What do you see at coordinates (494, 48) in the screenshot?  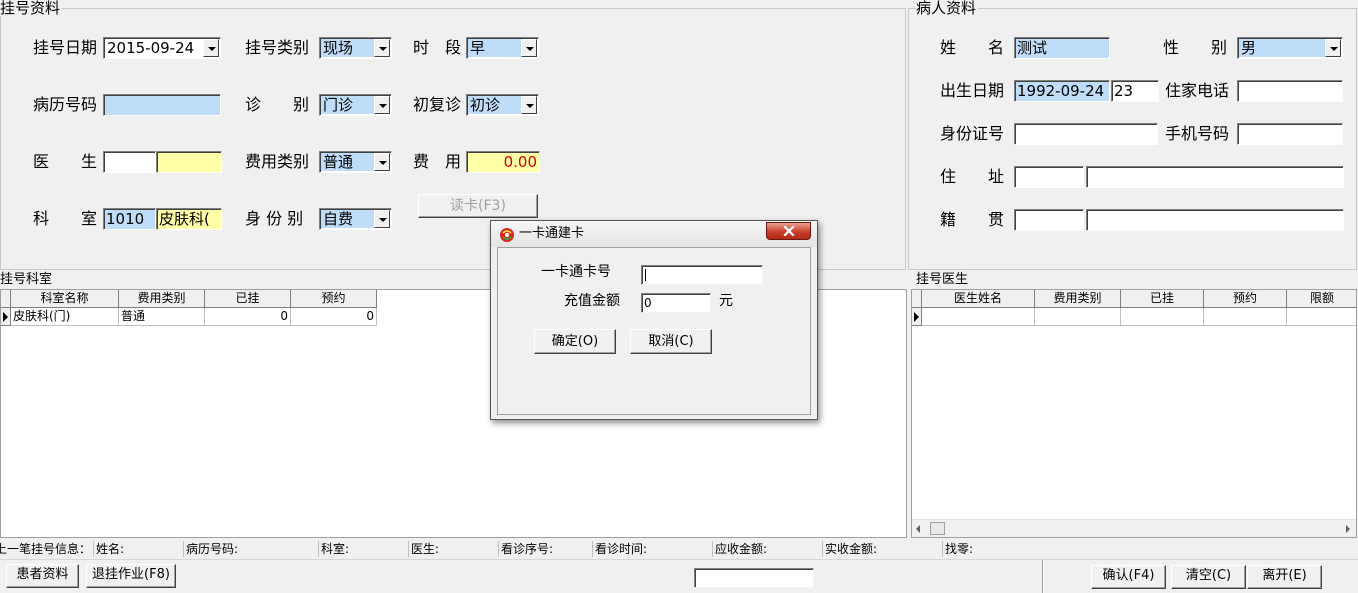 I see `period-value: 早` at bounding box center [494, 48].